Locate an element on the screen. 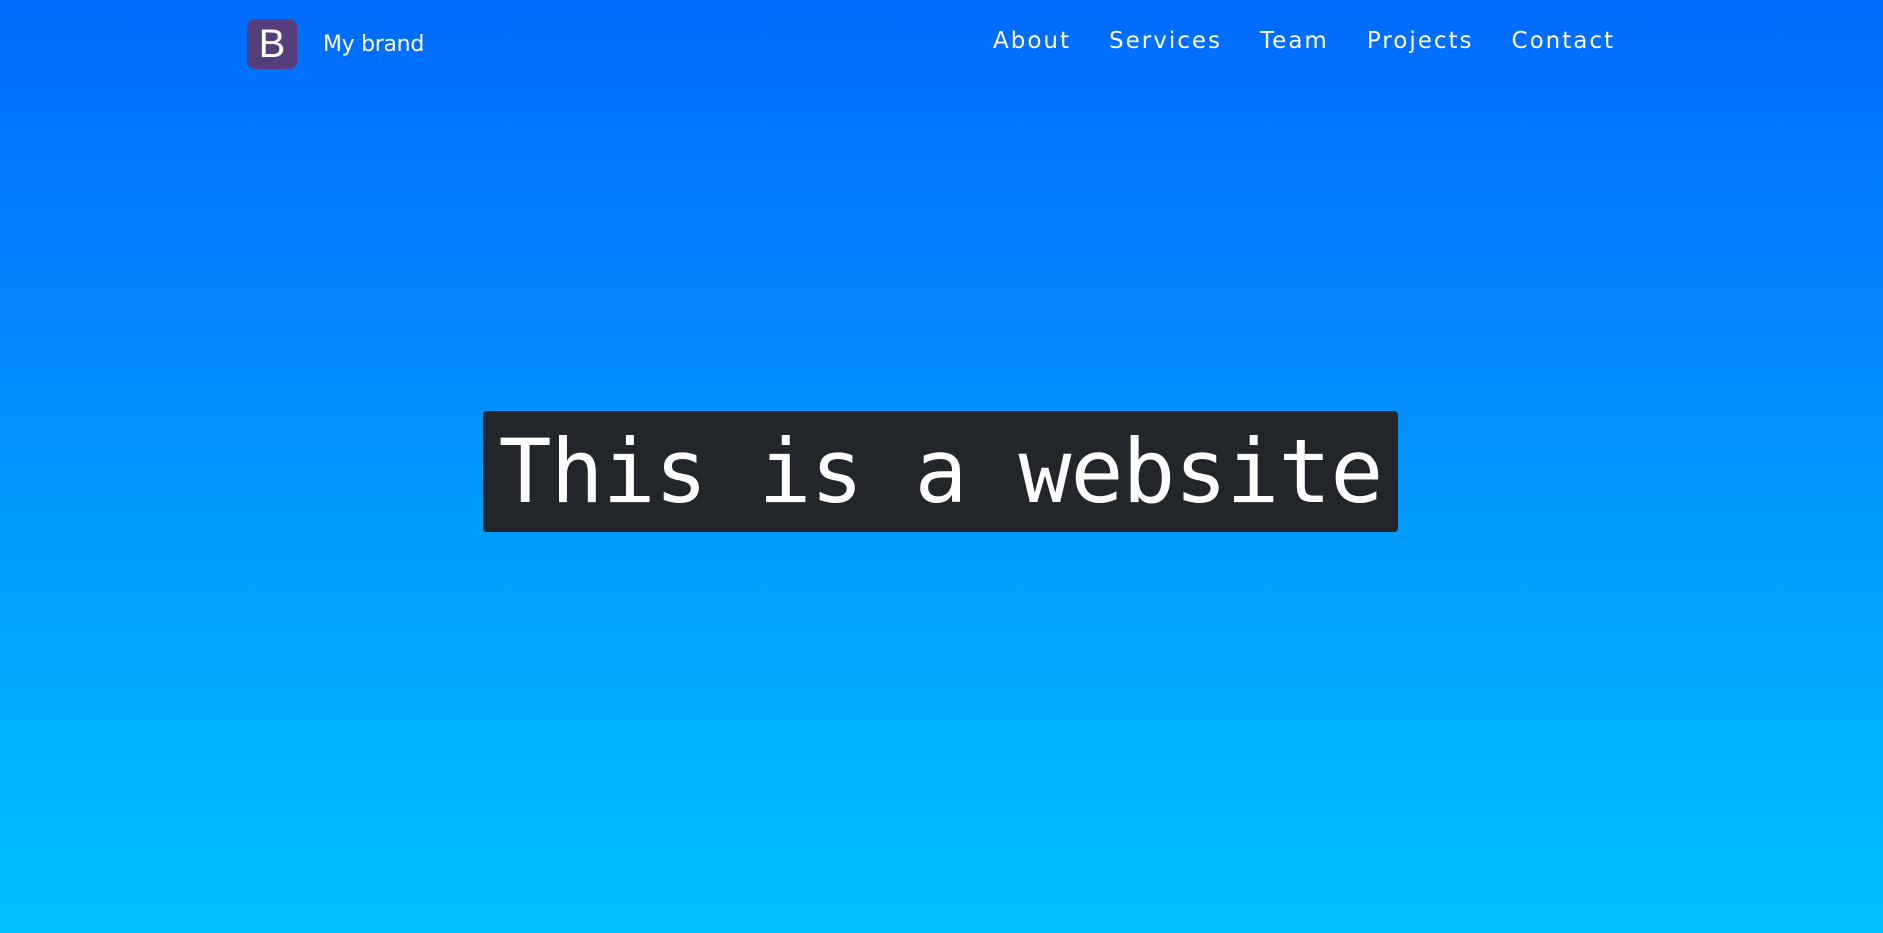  brand-link: B My brand is located at coordinates (335, 44).